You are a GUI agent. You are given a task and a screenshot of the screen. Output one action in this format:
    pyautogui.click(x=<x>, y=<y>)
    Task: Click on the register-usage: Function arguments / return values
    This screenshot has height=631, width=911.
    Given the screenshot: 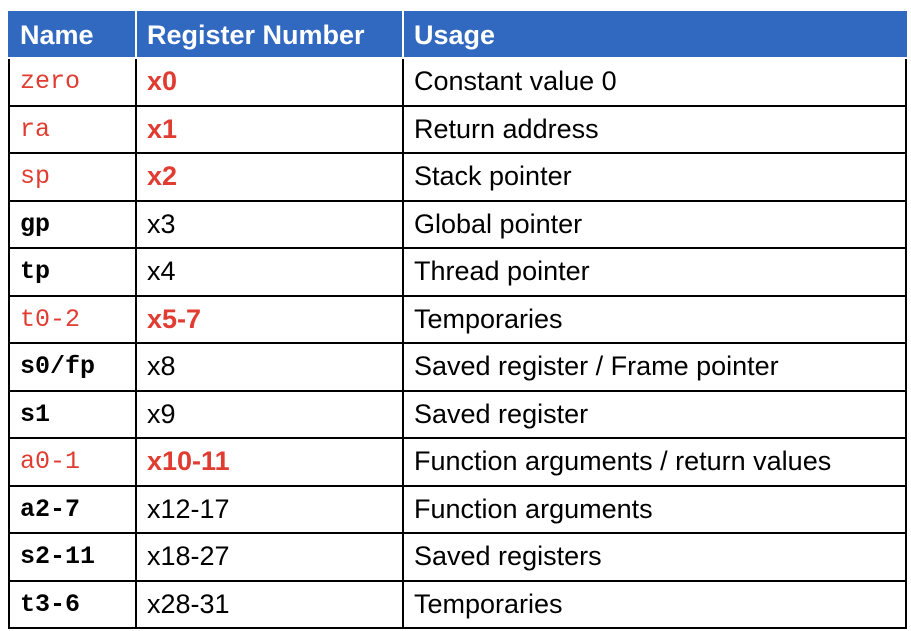 What is the action you would take?
    pyautogui.click(x=654, y=462)
    